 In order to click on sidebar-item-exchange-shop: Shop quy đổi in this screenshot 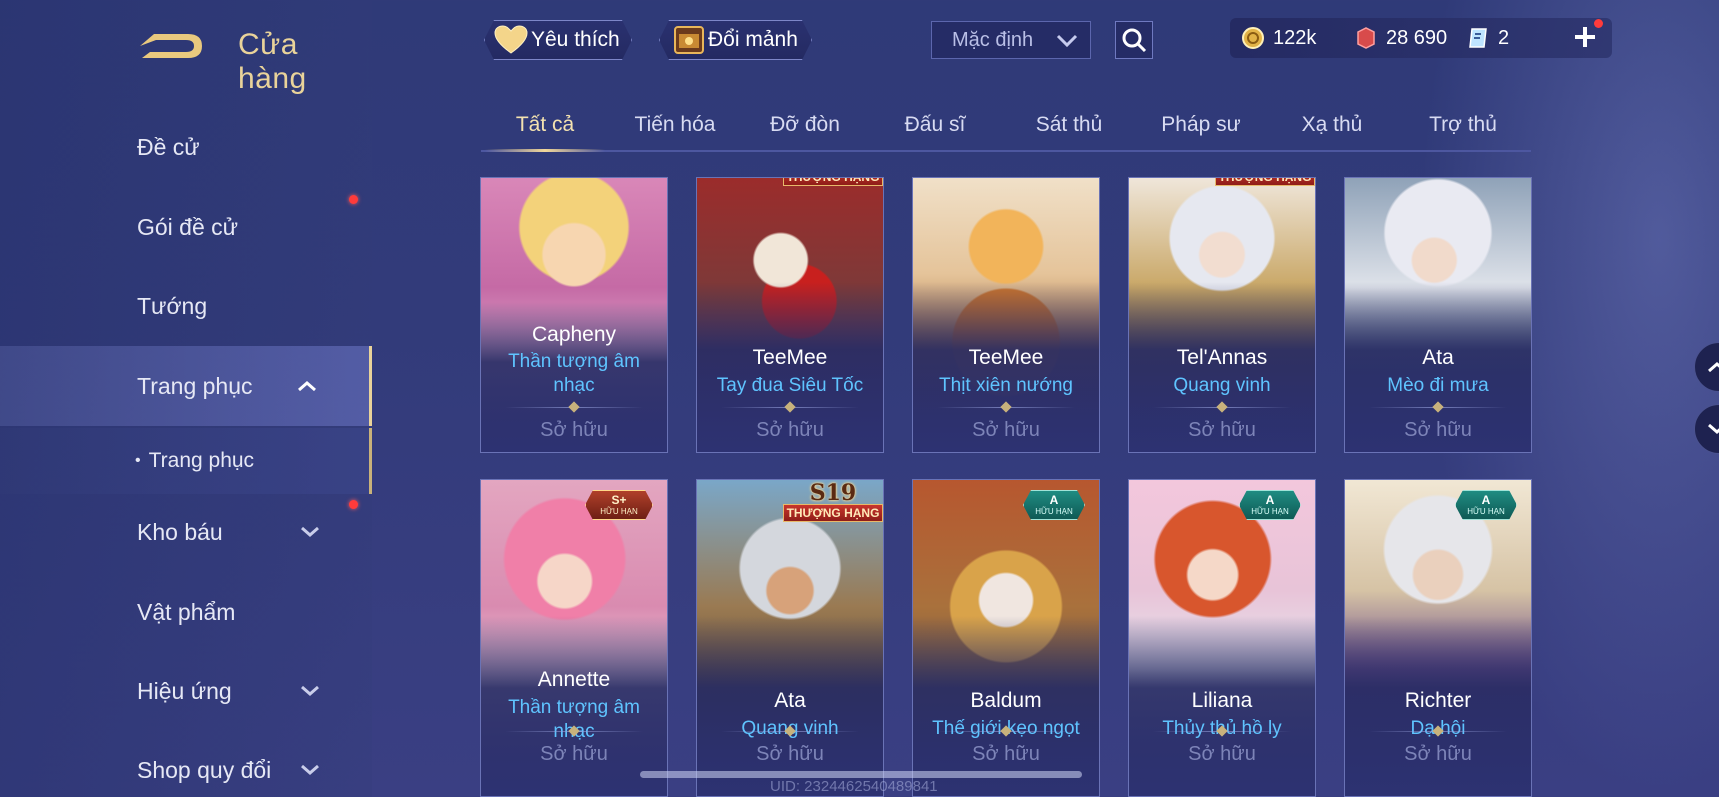, I will do `click(186, 763)`.